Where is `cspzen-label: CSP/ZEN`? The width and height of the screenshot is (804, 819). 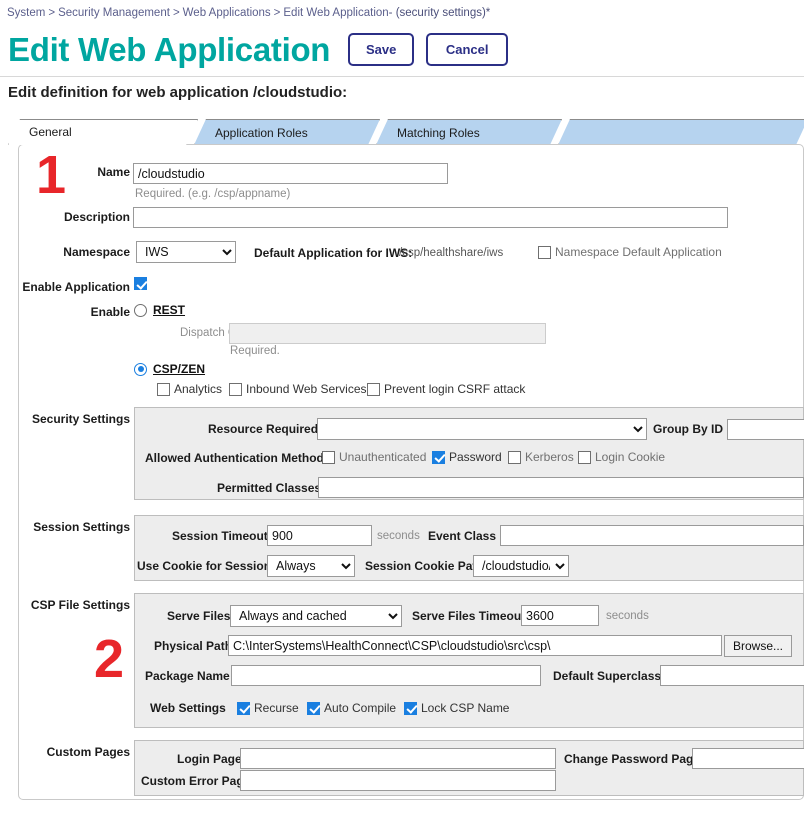
cspzen-label: CSP/ZEN is located at coordinates (179, 369).